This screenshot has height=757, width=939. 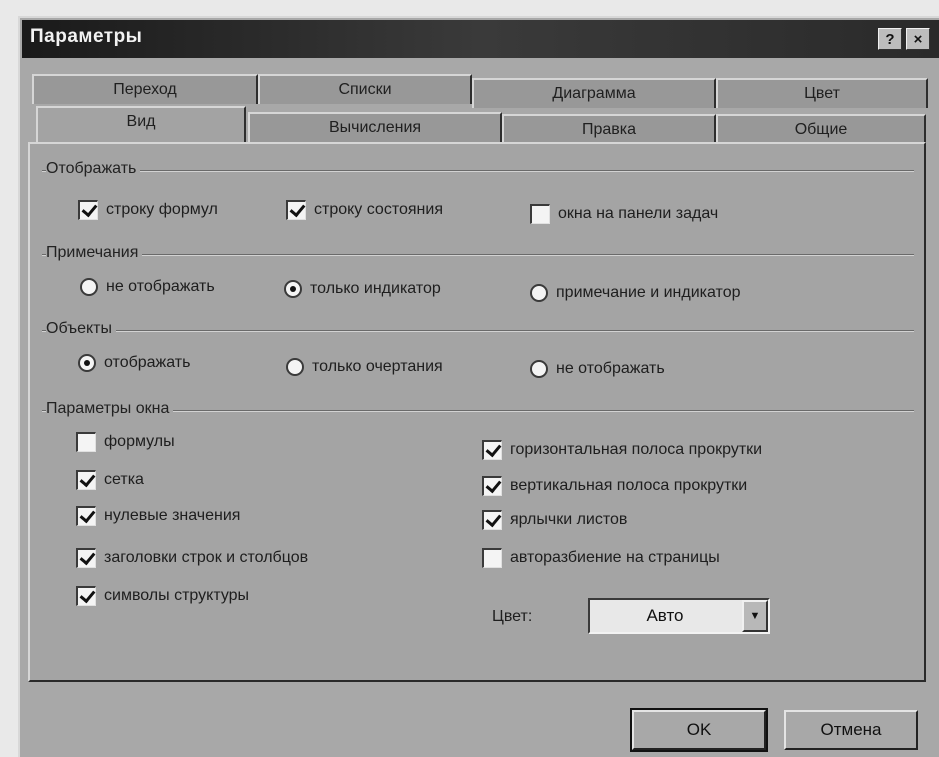 What do you see at coordinates (94, 253) in the screenshot?
I see `group-label-notes: Примечания` at bounding box center [94, 253].